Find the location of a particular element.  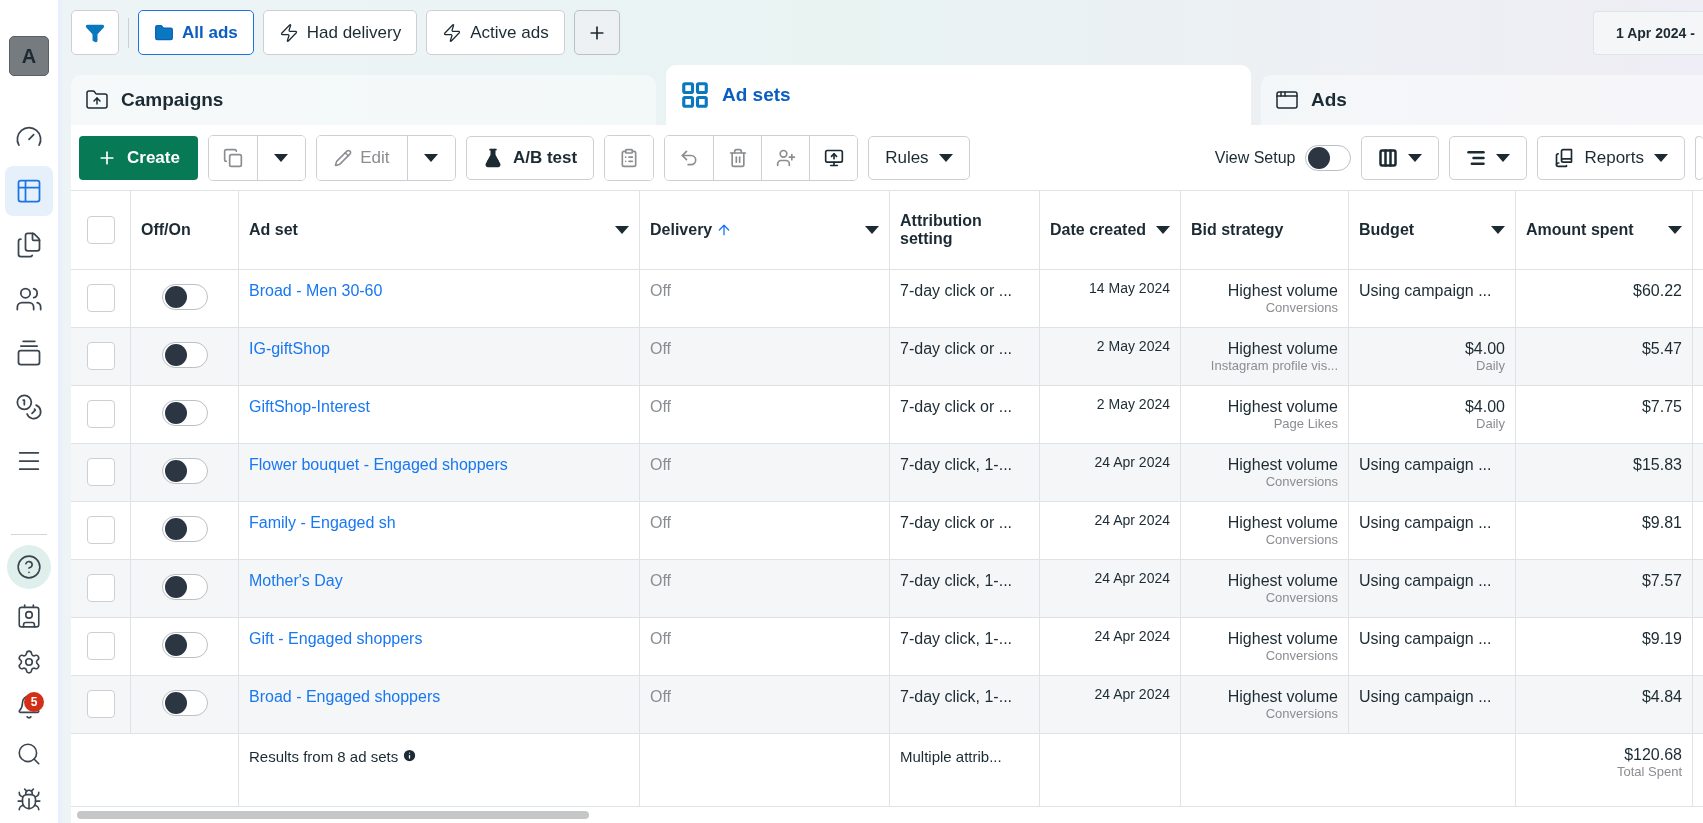

trash-icon is located at coordinates (737, 157).